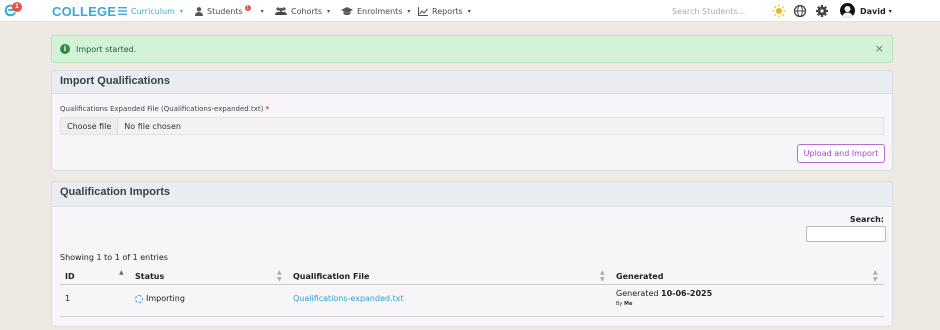  What do you see at coordinates (122, 11) in the screenshot?
I see `menu-icon` at bounding box center [122, 11].